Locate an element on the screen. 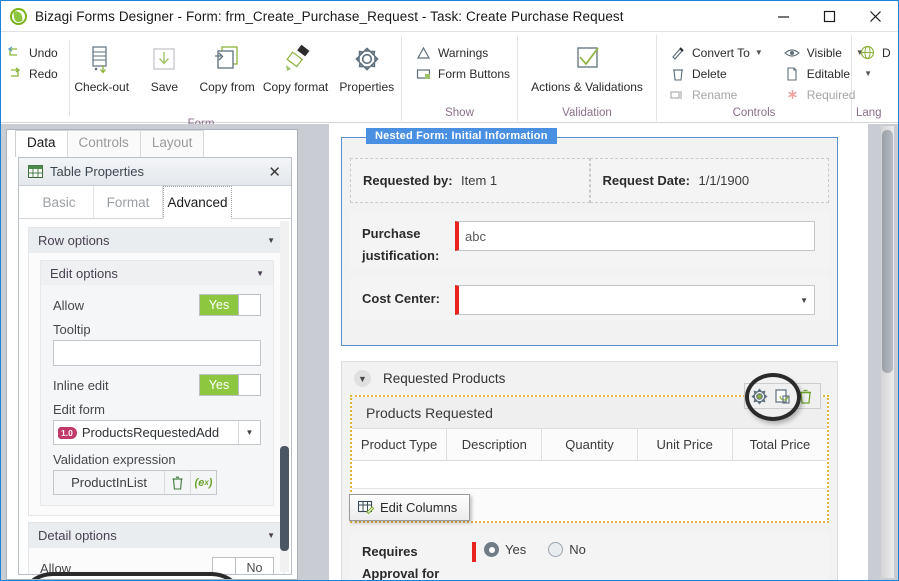 This screenshot has width=899, height=581. column-header-description: Description is located at coordinates (495, 444).